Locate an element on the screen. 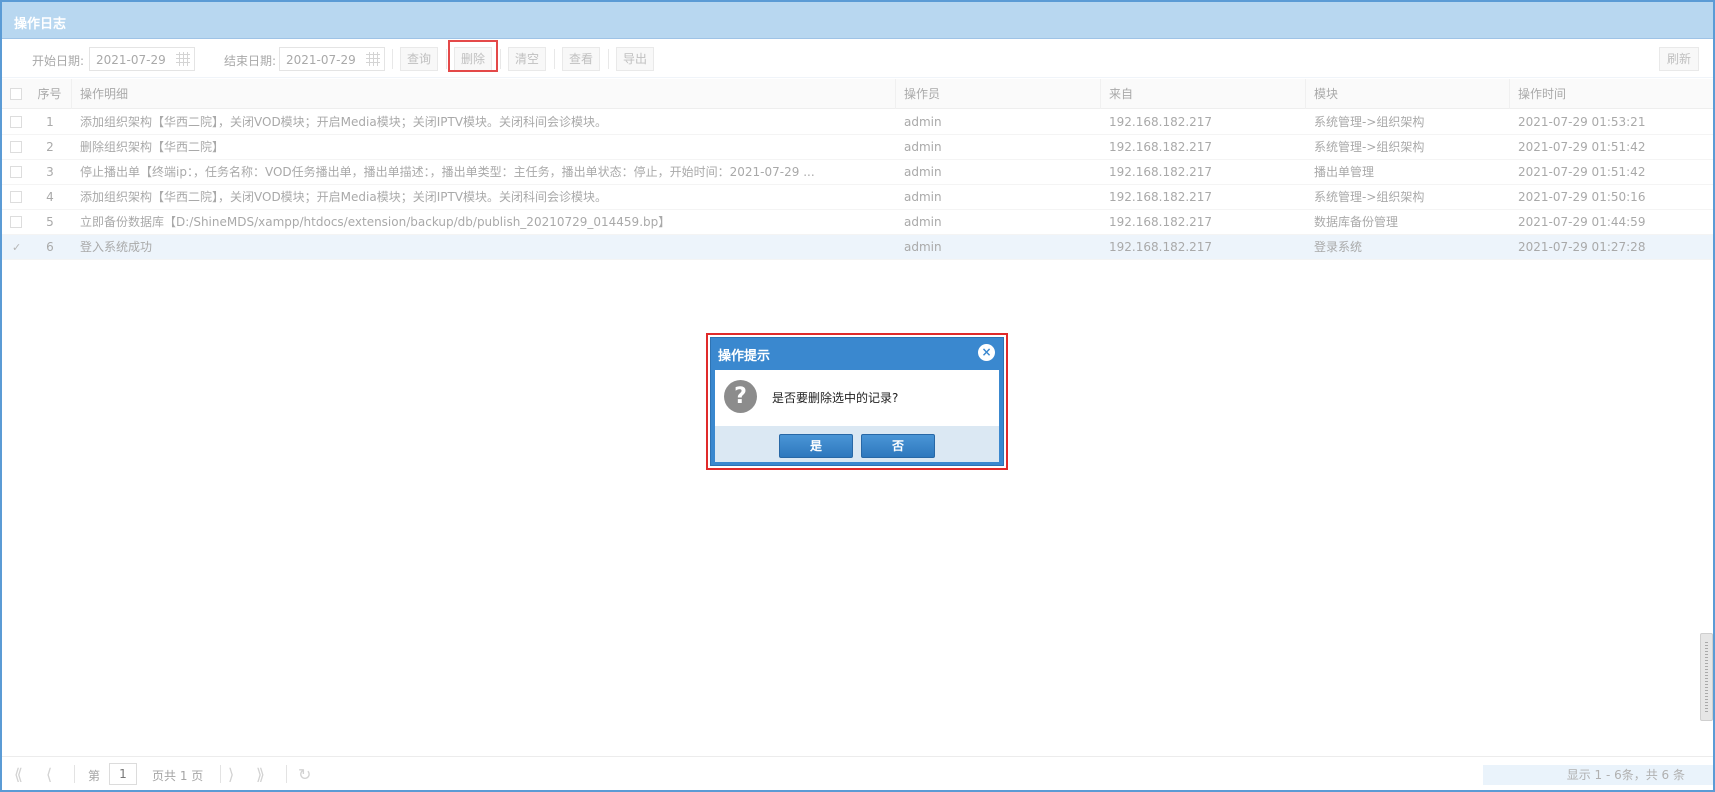  pager-info: 显示 1 - 6条，共 6 条 is located at coordinates (1598, 775).